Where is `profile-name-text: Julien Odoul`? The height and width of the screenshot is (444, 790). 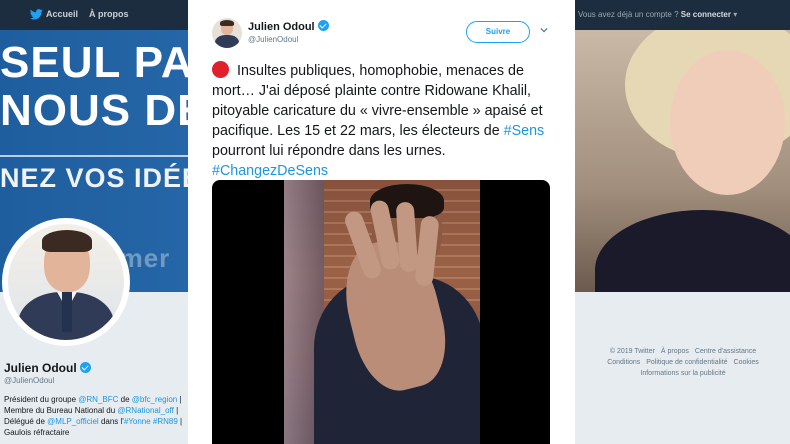
profile-name-text: Julien Odoul is located at coordinates (40, 368).